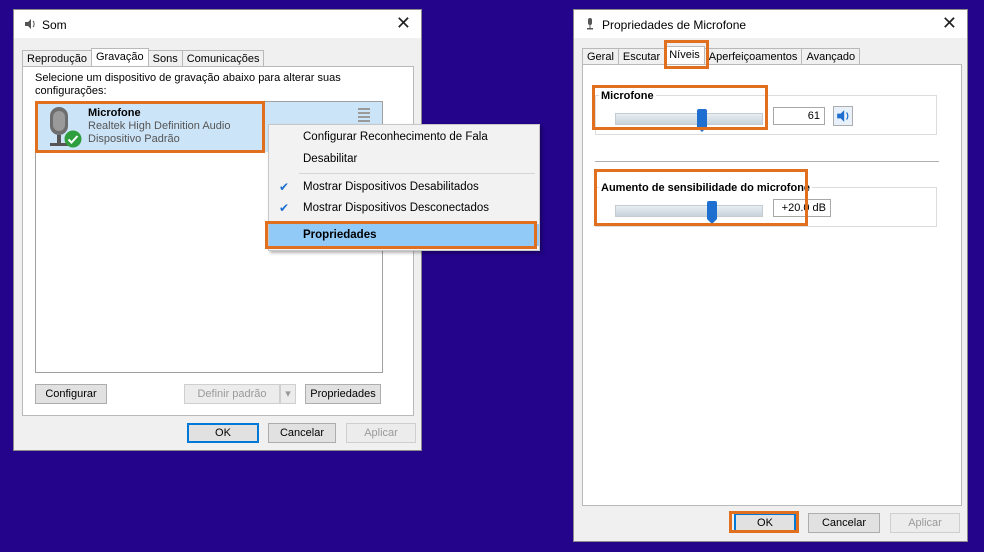 The height and width of the screenshot is (552, 984). Describe the element at coordinates (395, 137) in the screenshot. I see `menu-item-label: Configurar Reconhecimento de Fala` at that location.